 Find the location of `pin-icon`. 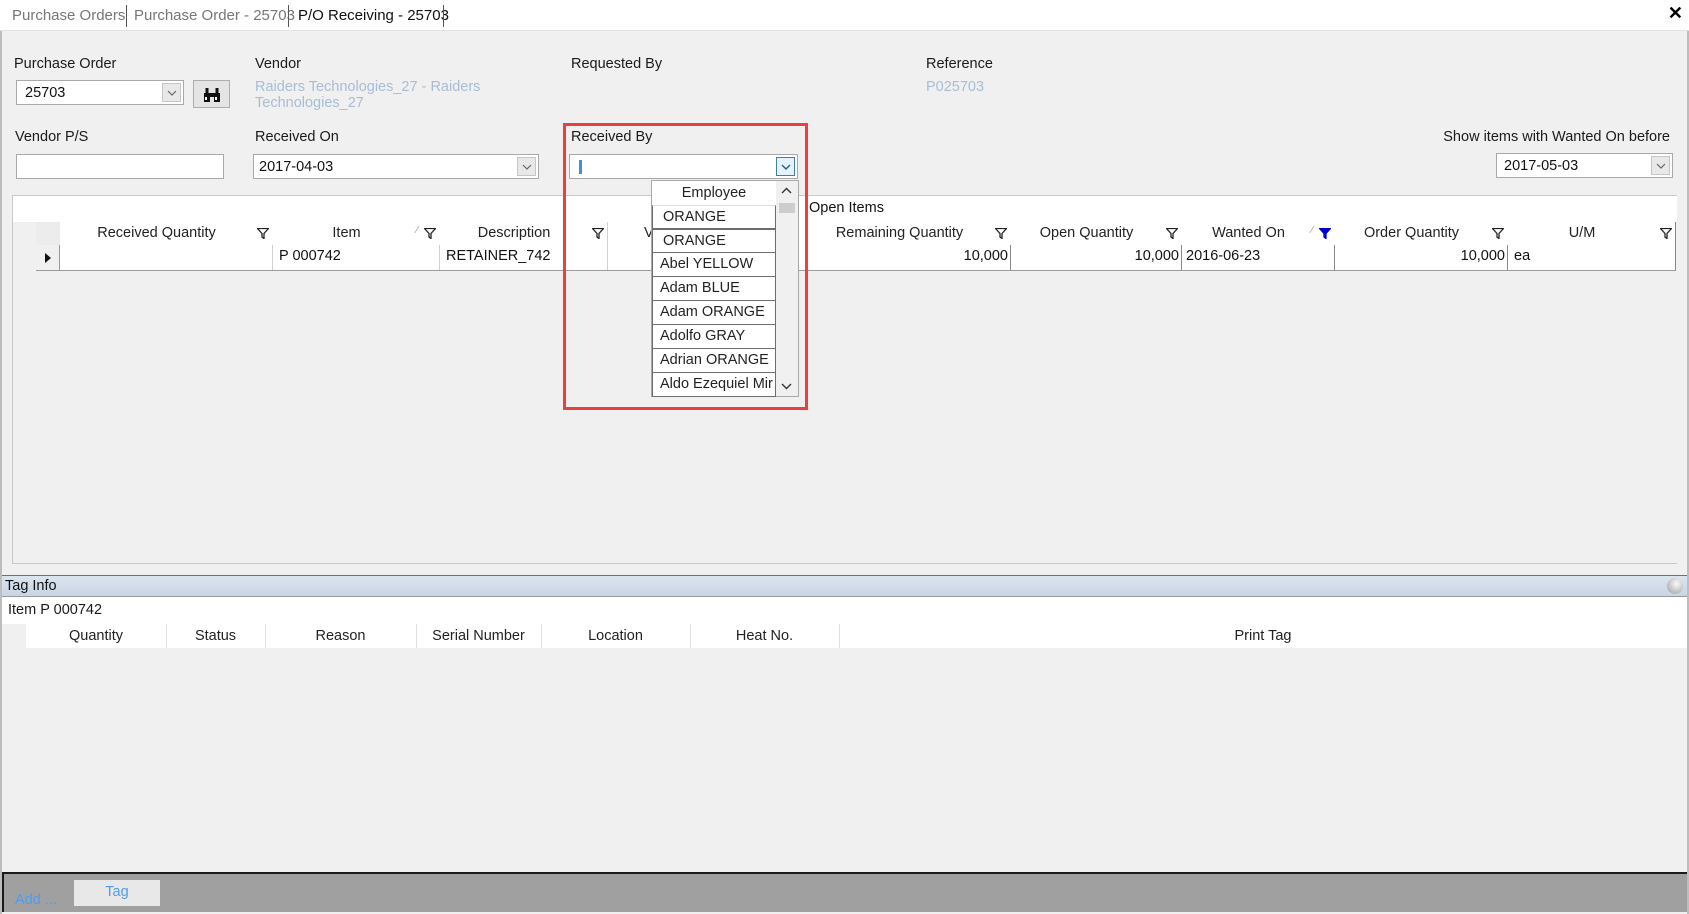

pin-icon is located at coordinates (1675, 586).